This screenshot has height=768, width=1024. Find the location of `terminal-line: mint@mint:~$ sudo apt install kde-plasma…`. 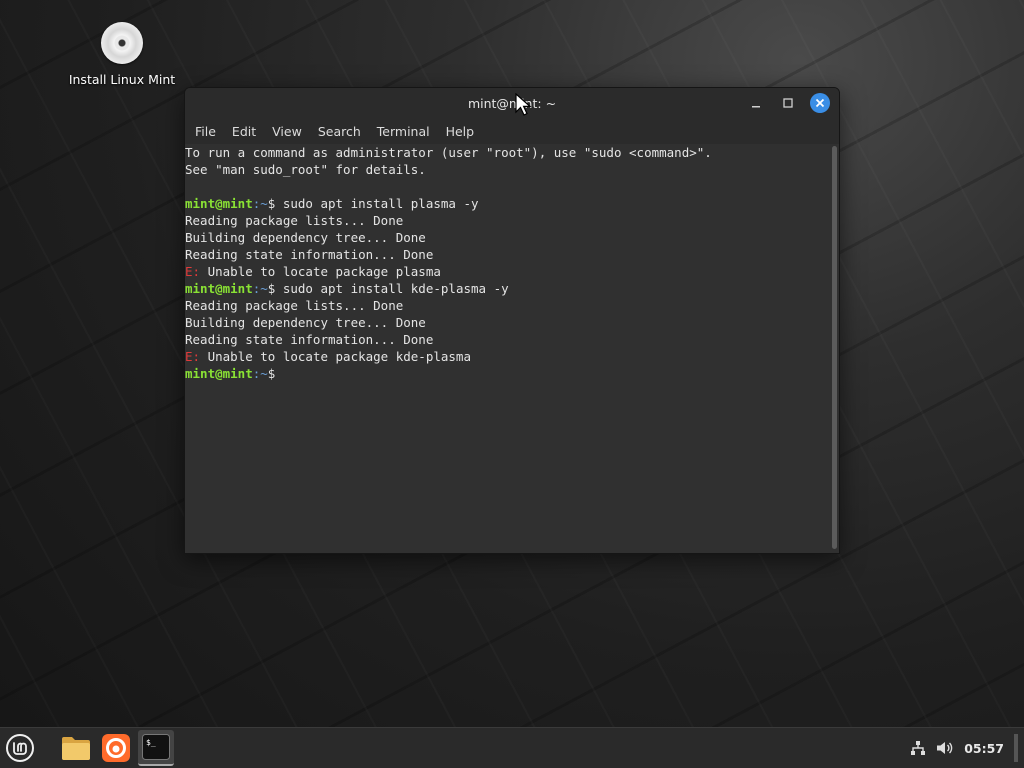

terminal-line: mint@mint:~$ sudo apt install kde-plasma… is located at coordinates (507, 288).